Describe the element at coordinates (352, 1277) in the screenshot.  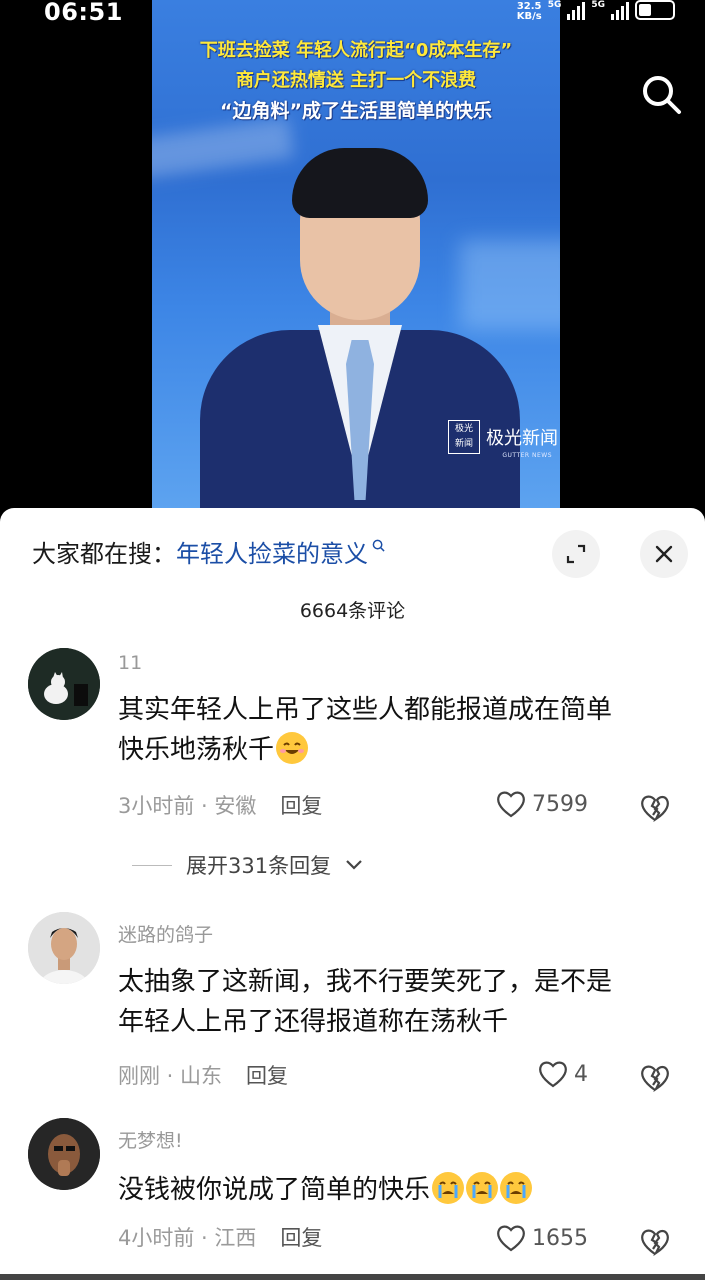
I see `bottom-edge` at that location.